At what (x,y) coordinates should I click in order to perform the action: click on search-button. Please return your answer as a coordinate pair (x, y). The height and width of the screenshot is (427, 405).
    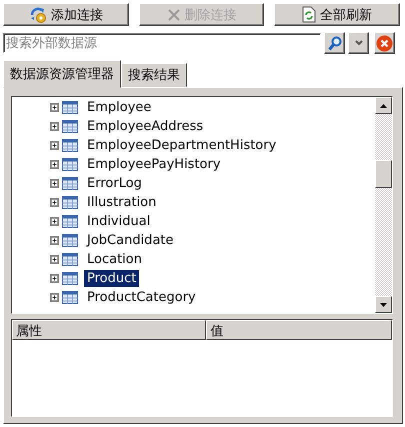
    Looking at the image, I should click on (334, 43).